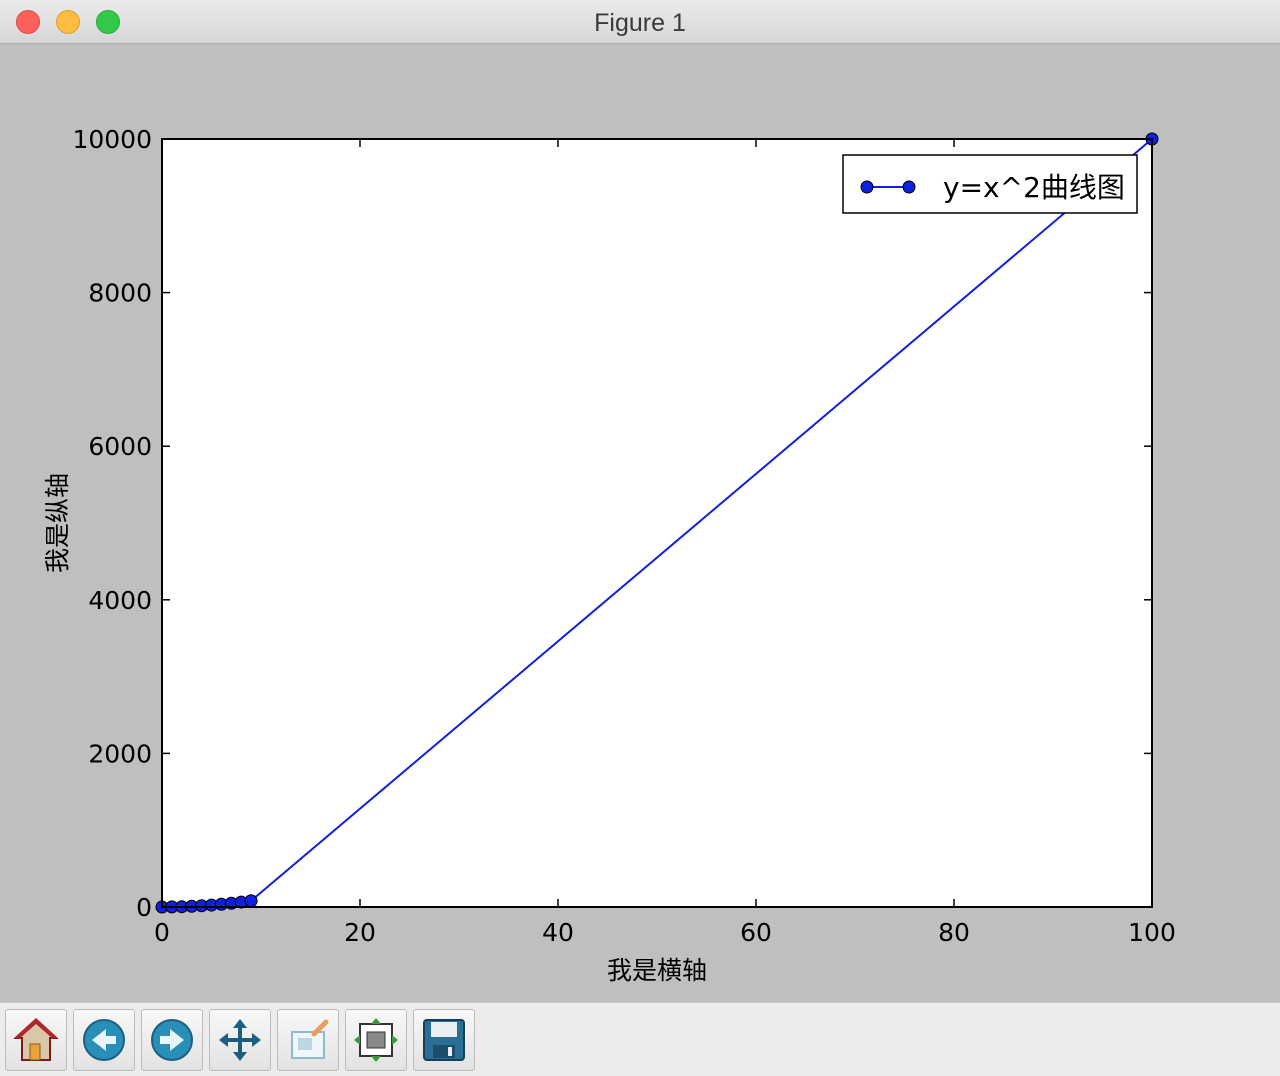  Describe the element at coordinates (112, 139) in the screenshot. I see `y-tick-label: 10000` at that location.